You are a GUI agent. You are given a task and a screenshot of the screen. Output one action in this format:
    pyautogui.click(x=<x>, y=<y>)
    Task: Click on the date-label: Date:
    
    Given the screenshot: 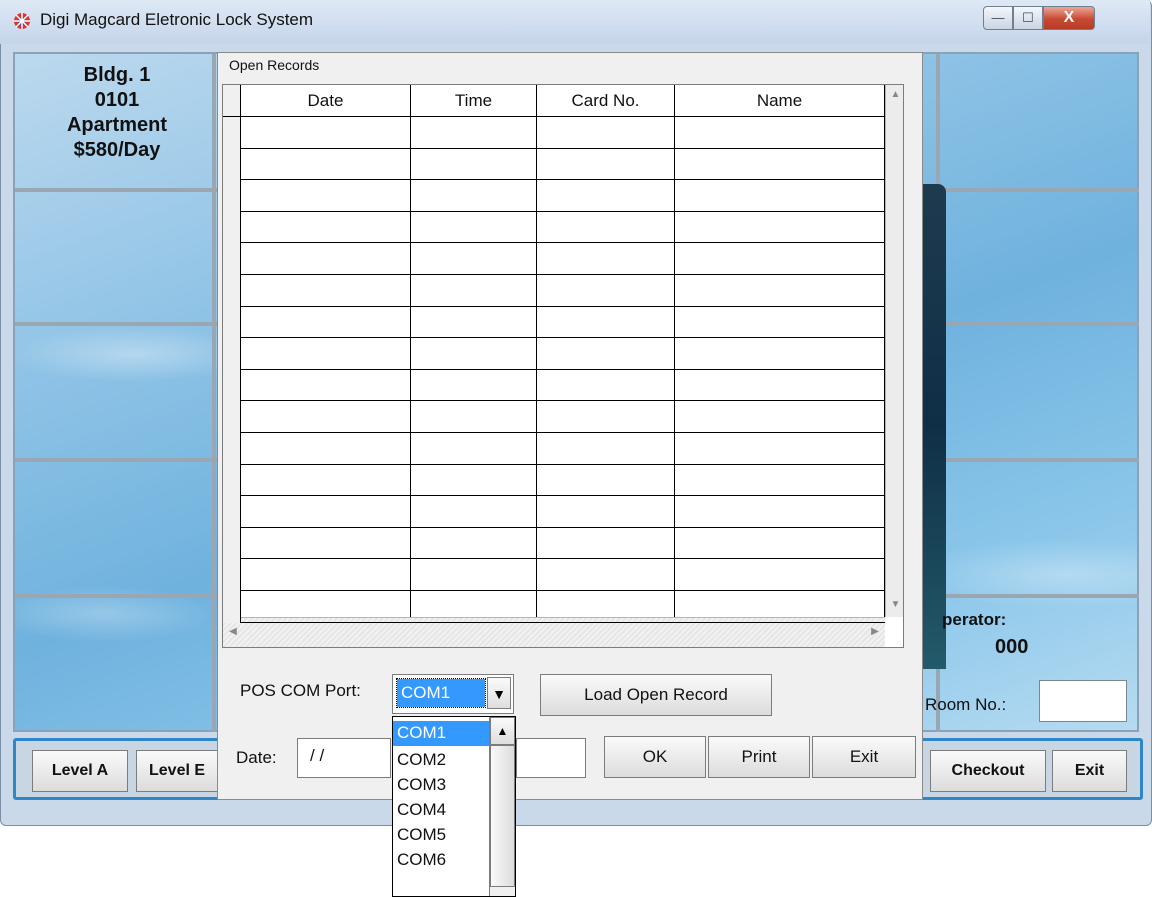 What is the action you would take?
    pyautogui.click(x=256, y=757)
    